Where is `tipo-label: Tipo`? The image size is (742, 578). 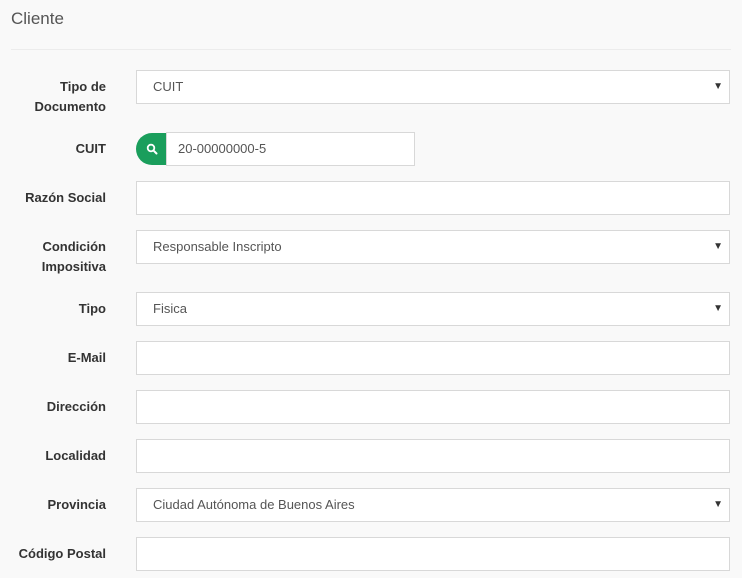 tipo-label: Tipo is located at coordinates (92, 308).